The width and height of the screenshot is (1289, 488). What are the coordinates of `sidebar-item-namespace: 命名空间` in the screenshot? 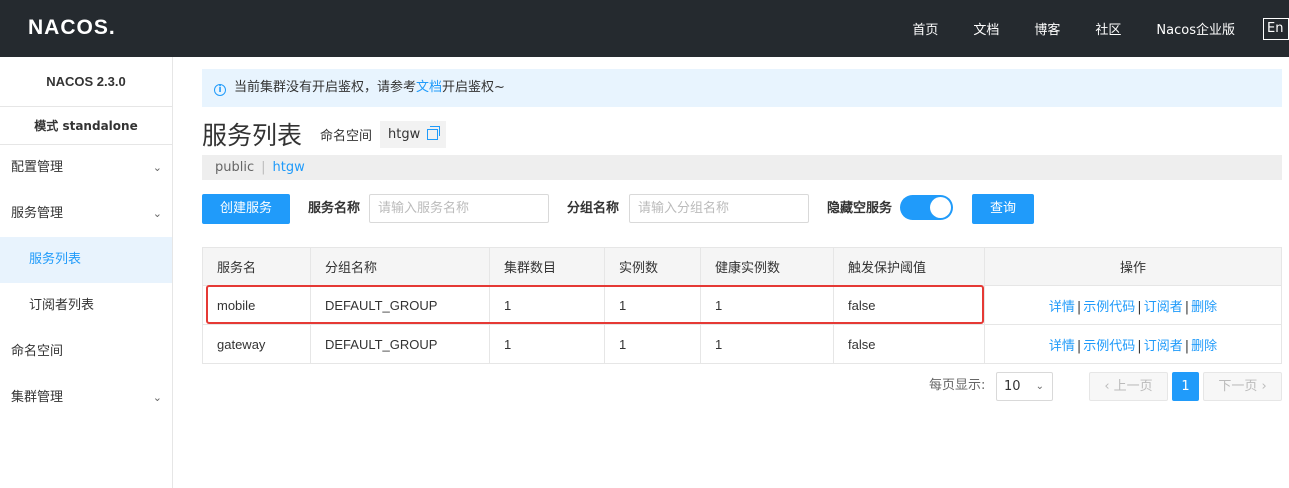 It's located at (86, 352).